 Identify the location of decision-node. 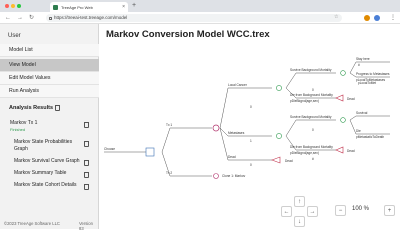
(150, 152).